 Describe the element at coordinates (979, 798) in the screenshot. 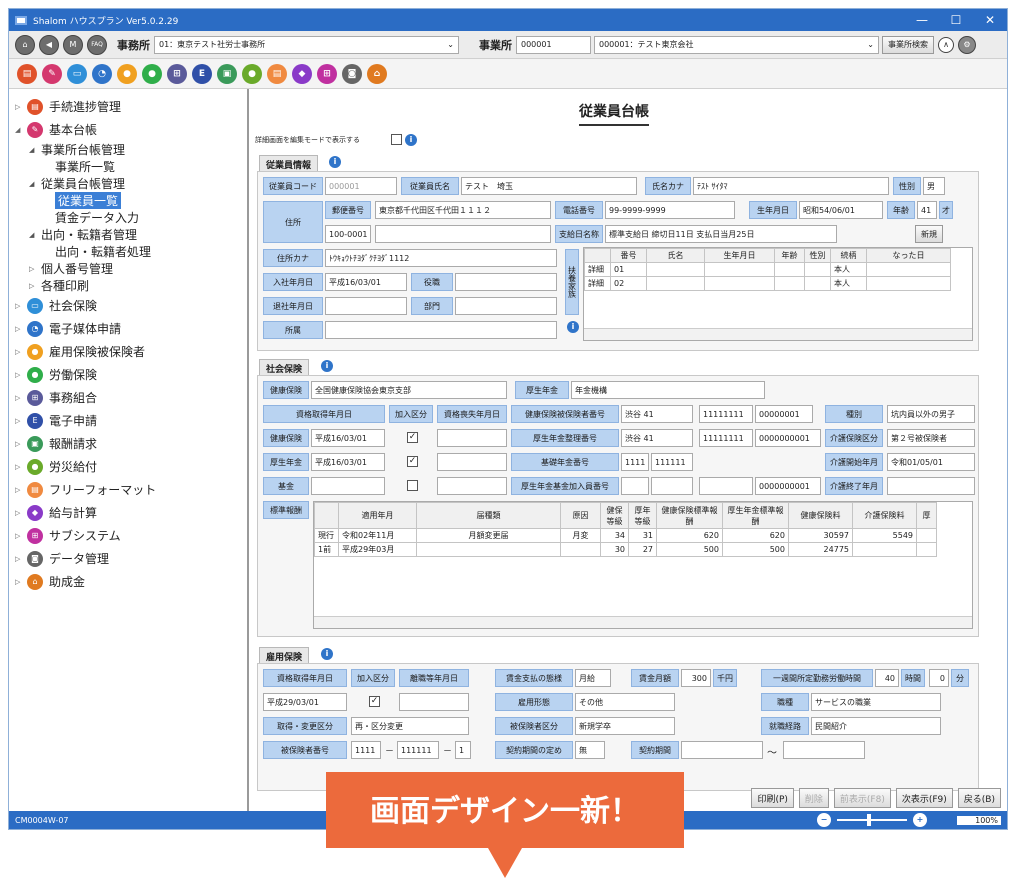

I see `back-button: 戻る(B)` at that location.